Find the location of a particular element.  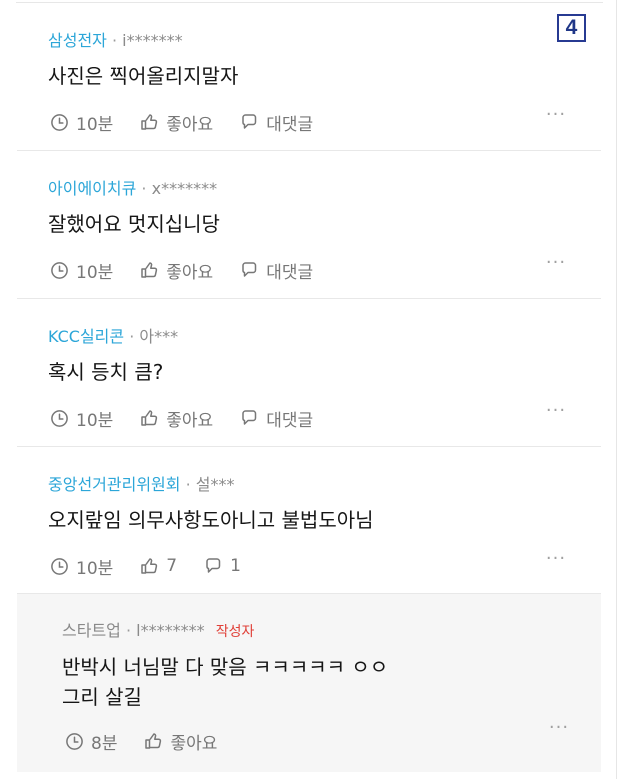

right-scroll-edge is located at coordinates (616, 389).